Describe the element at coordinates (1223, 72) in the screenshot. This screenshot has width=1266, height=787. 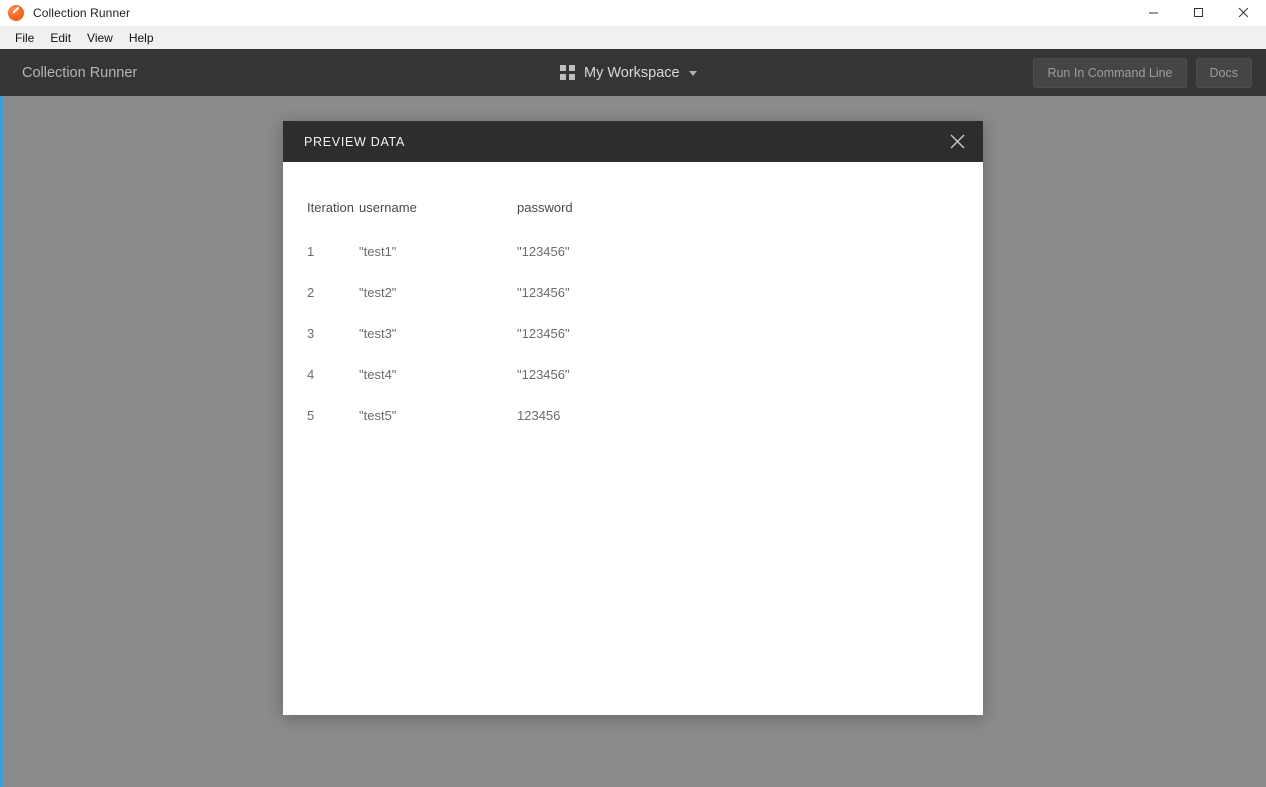
I see `docs-button: Docs` at that location.